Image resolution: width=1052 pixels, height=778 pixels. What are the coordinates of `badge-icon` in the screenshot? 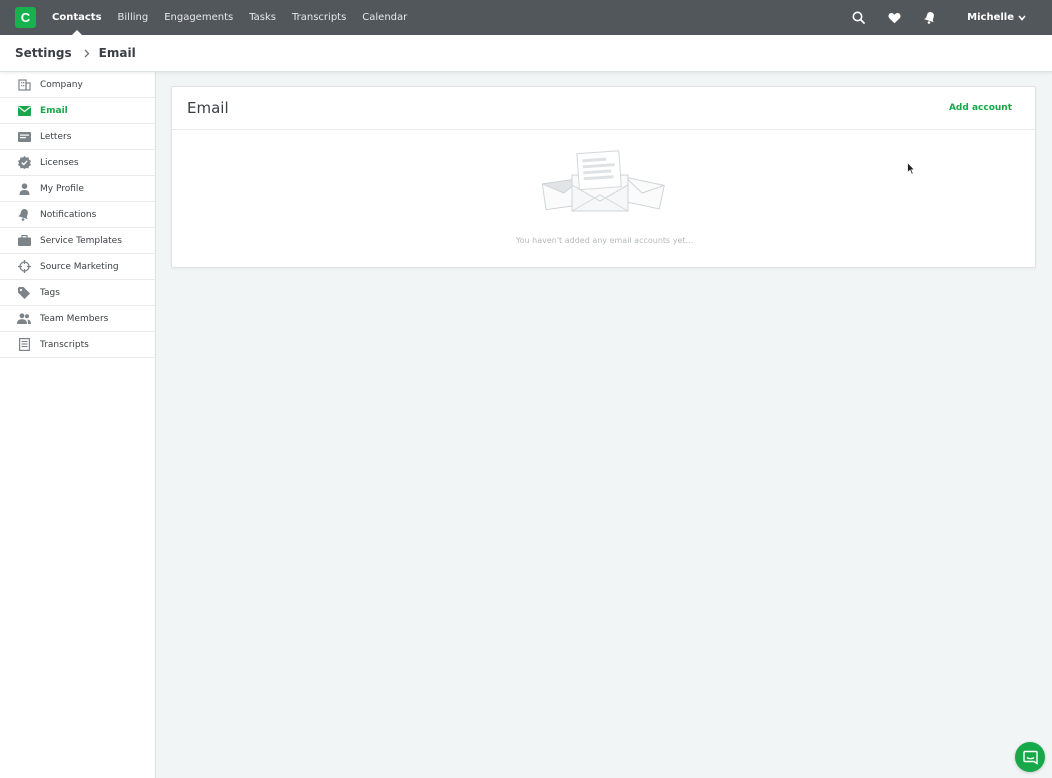 It's located at (24, 163).